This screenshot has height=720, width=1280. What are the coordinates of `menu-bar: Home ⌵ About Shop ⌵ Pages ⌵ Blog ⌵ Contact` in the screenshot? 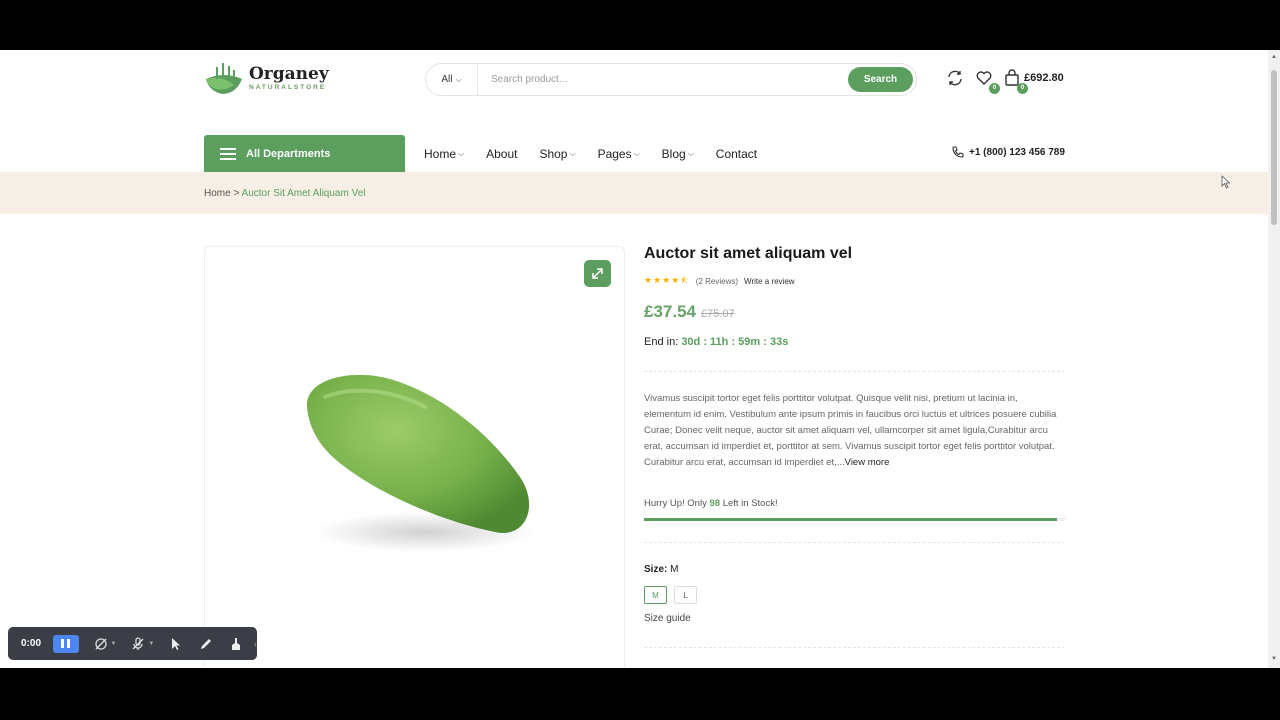 It's located at (601, 153).